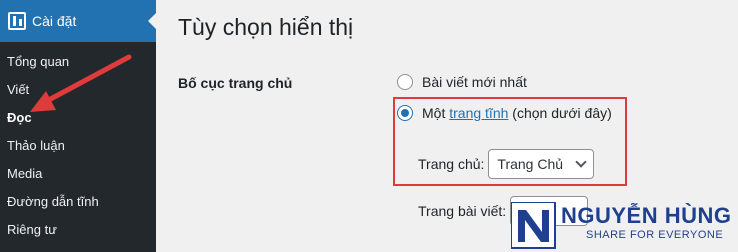 The image size is (738, 252). Describe the element at coordinates (462, 211) in the screenshot. I see `posts-page-select-label: Trang bài viết:` at that location.